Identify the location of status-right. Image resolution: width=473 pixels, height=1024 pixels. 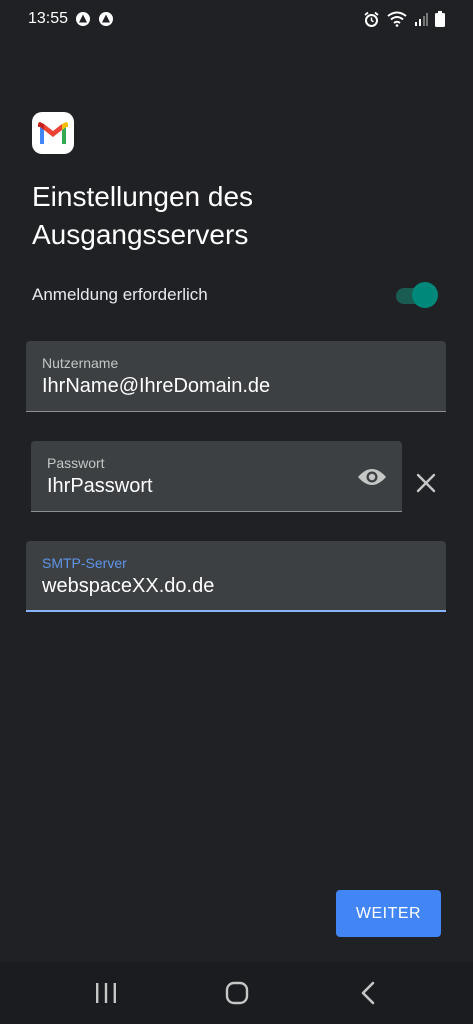
(404, 19).